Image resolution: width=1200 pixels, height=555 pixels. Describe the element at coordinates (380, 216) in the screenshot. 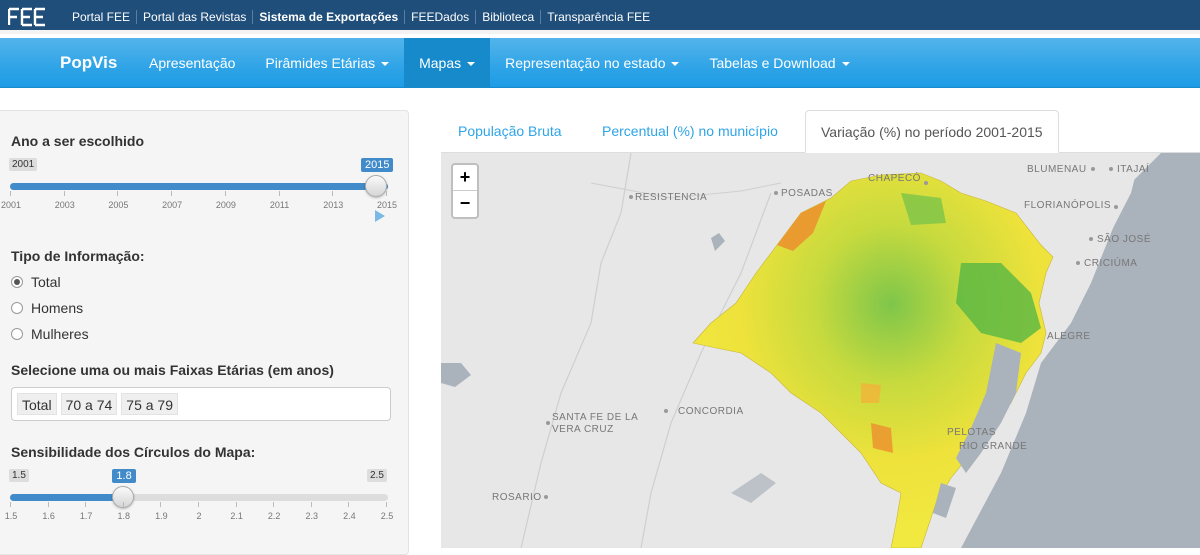

I see `play-icon` at that location.